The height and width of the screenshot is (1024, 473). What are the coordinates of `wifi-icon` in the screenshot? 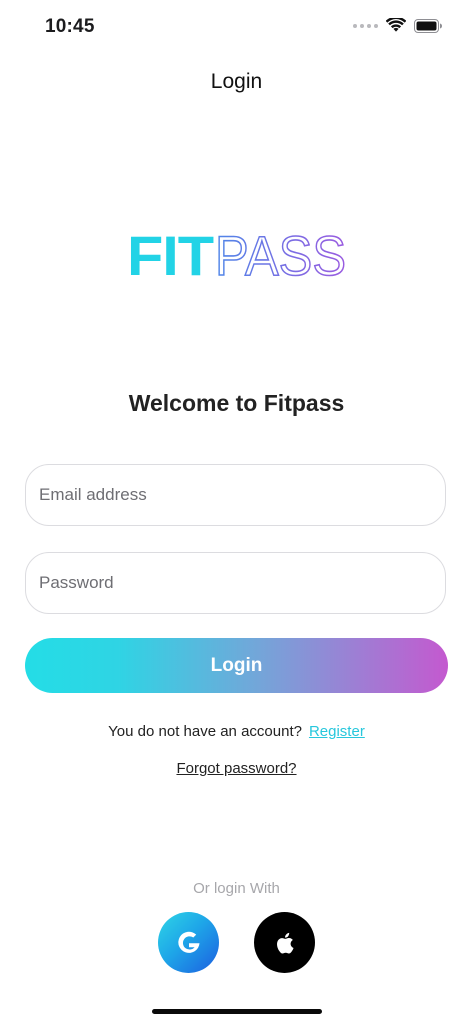 It's located at (396, 25).